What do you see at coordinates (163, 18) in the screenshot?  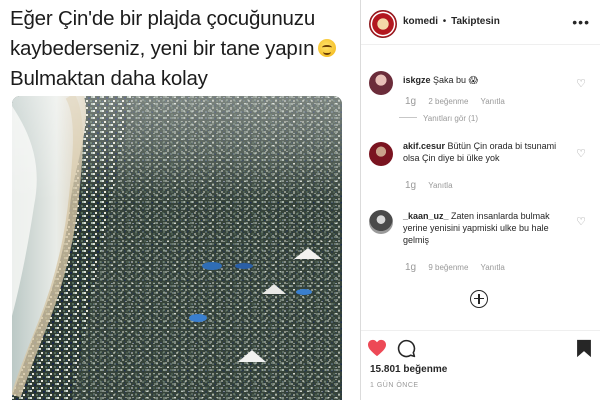 I see `caption-line-1: Eğer Çin'de bir plajda çocuğunuzu` at bounding box center [163, 18].